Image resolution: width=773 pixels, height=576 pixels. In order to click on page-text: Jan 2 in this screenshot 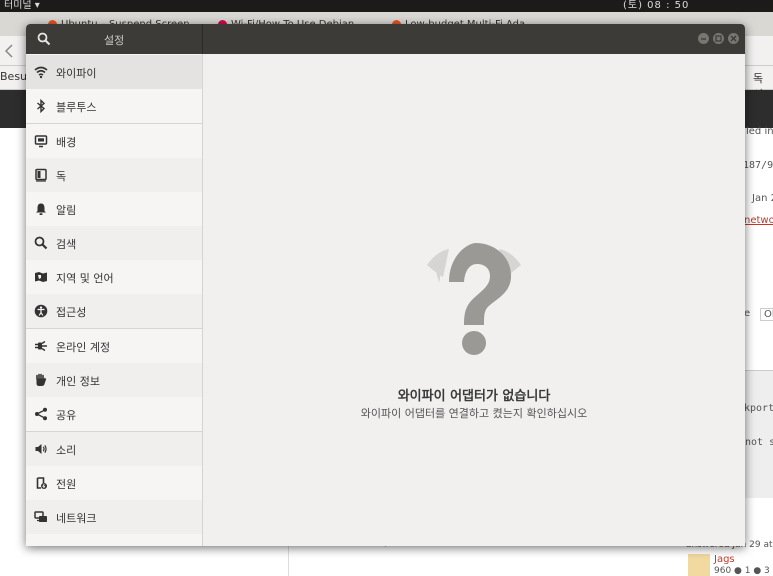, I will do `click(762, 198)`.